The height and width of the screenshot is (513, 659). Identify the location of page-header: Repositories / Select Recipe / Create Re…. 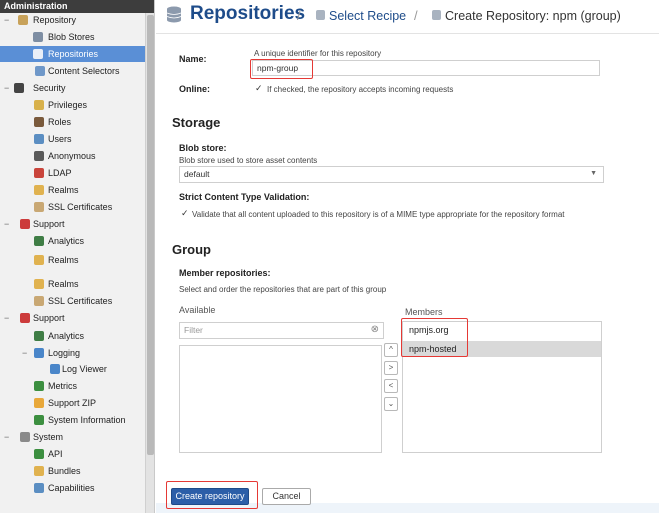
(407, 17).